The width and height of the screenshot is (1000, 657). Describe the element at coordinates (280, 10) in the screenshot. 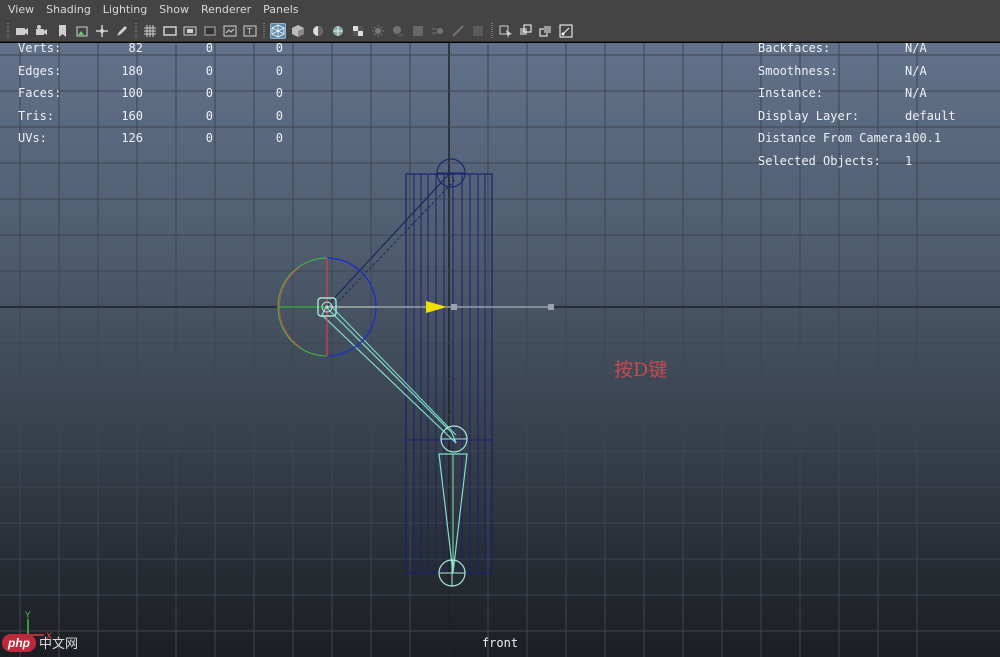

I see `menu-panels: Panels` at that location.